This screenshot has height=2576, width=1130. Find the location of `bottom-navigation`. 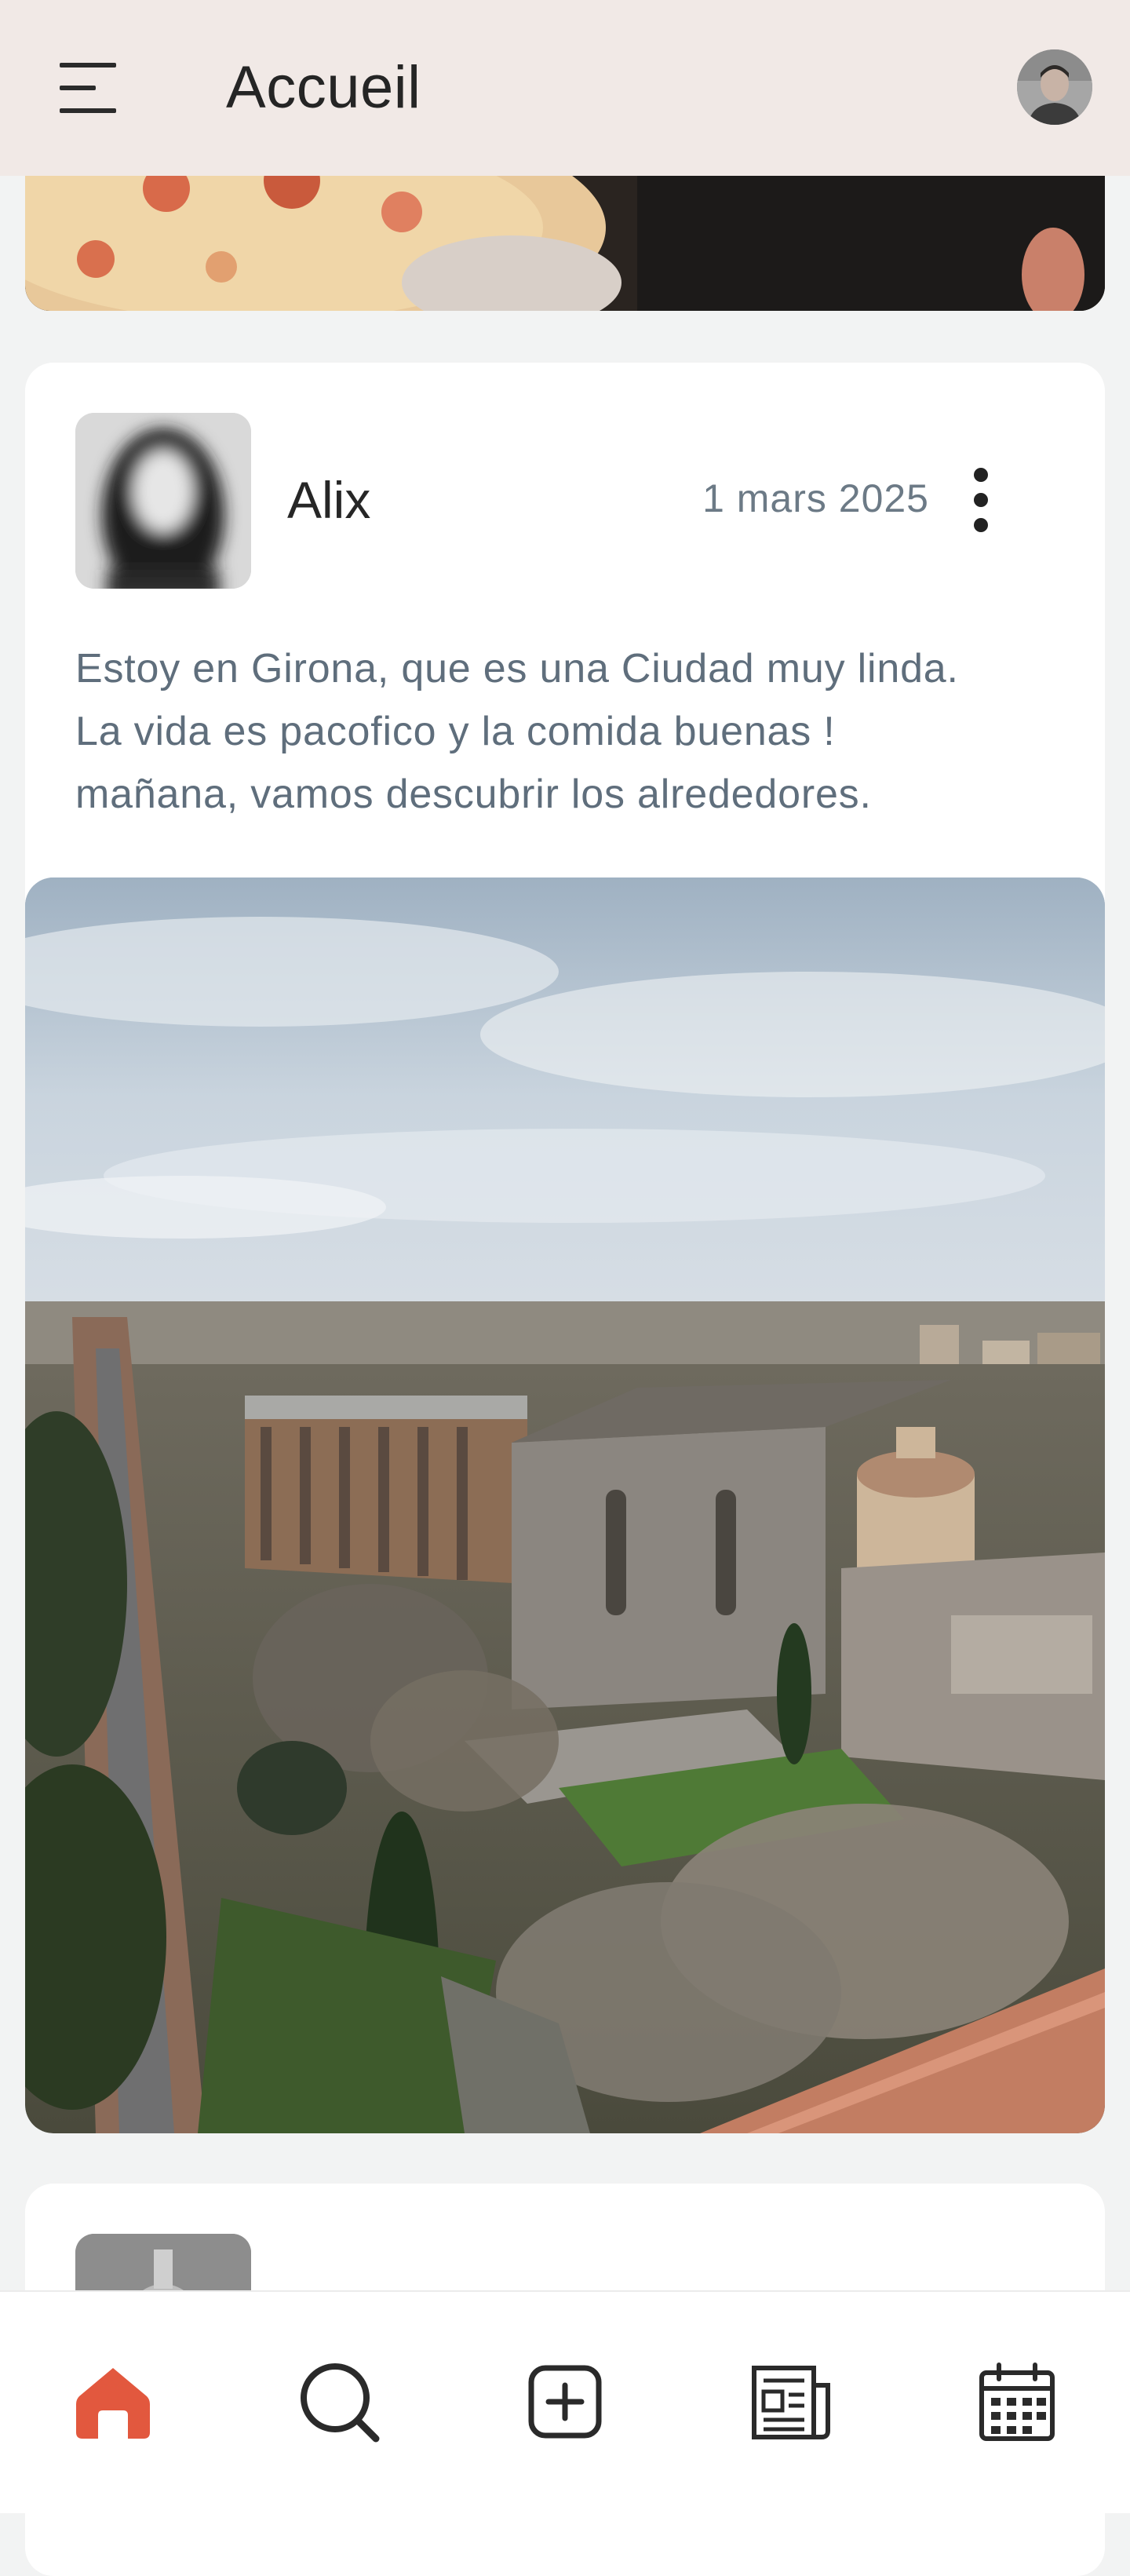

bottom-navigation is located at coordinates (565, 2401).